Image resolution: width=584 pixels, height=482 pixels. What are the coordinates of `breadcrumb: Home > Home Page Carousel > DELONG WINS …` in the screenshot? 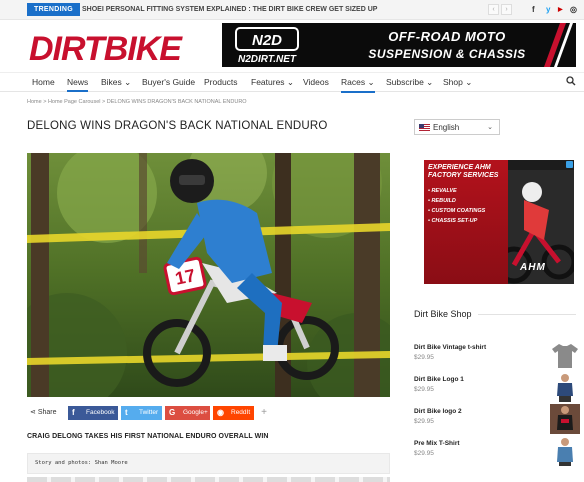 It's located at (137, 102).